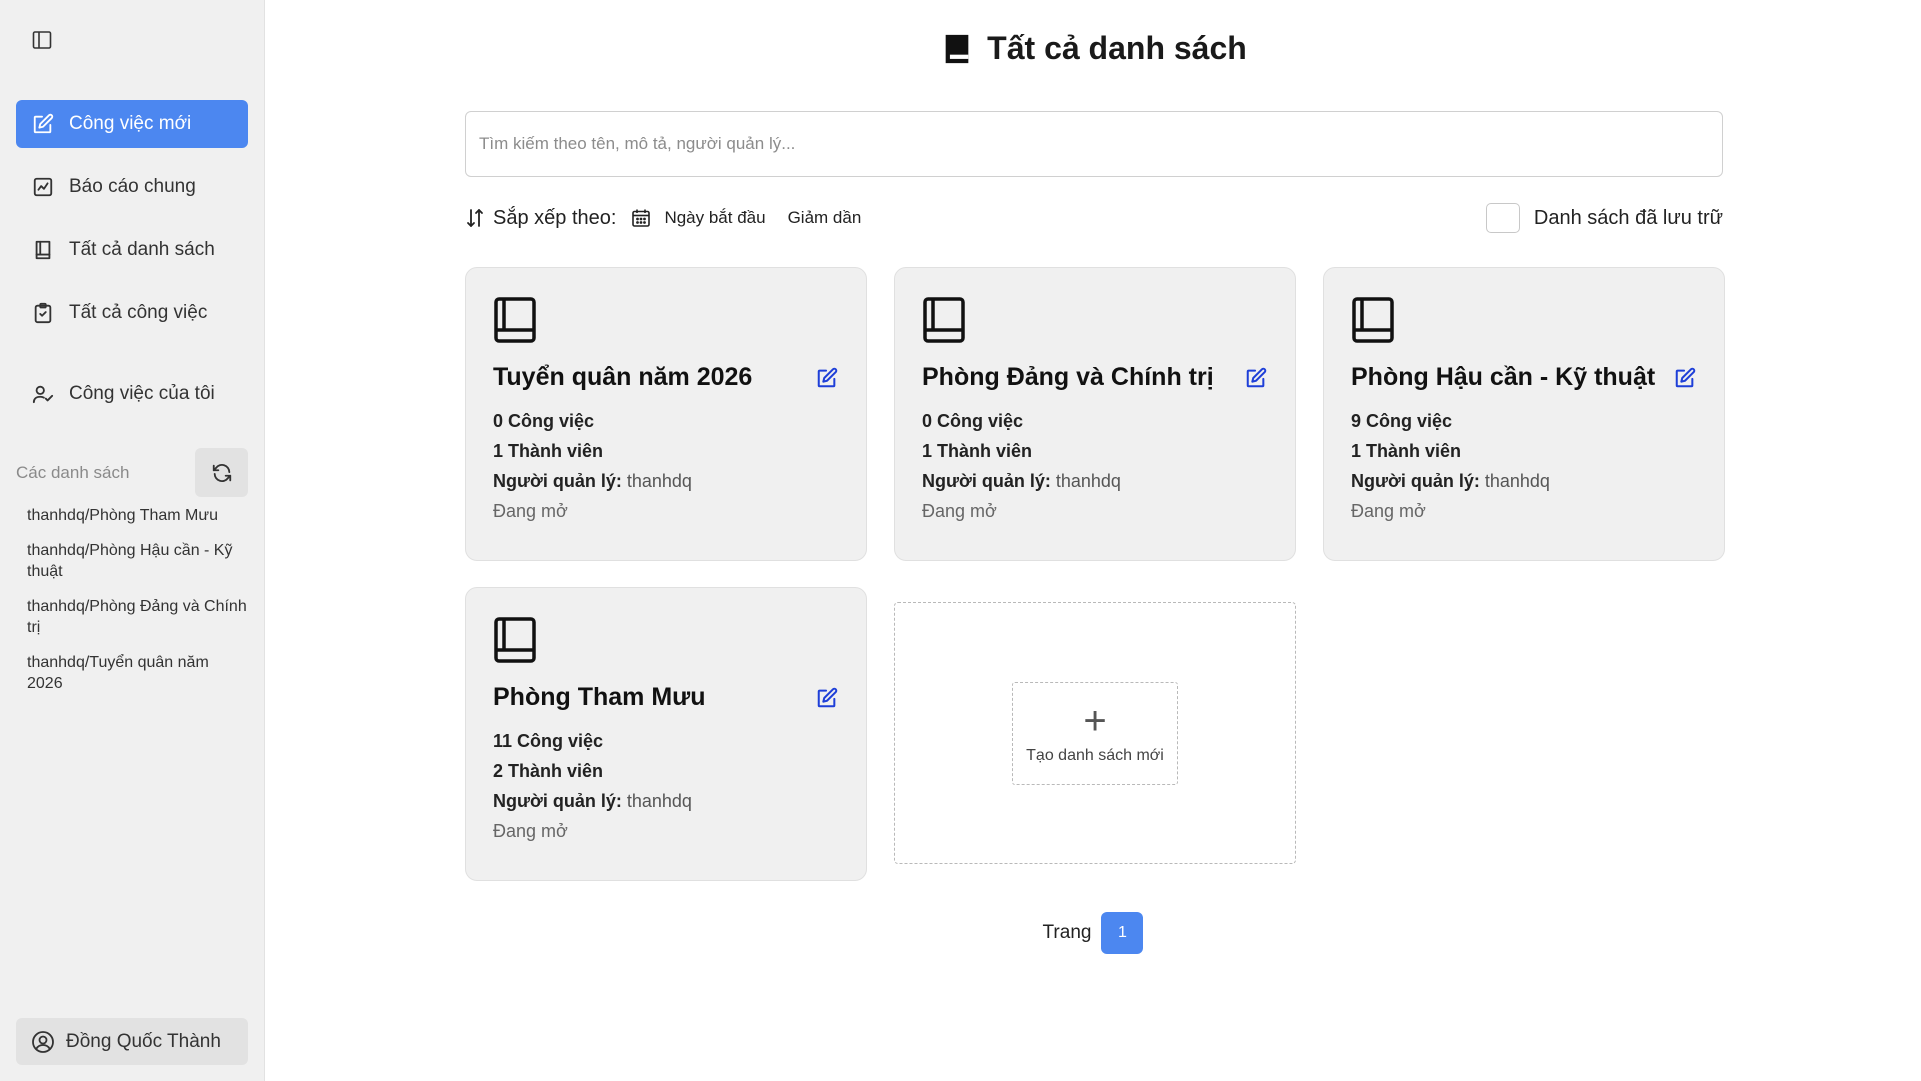  Describe the element at coordinates (1628, 217) in the screenshot. I see `archived-label: Danh sách đã lưu trữ` at that location.